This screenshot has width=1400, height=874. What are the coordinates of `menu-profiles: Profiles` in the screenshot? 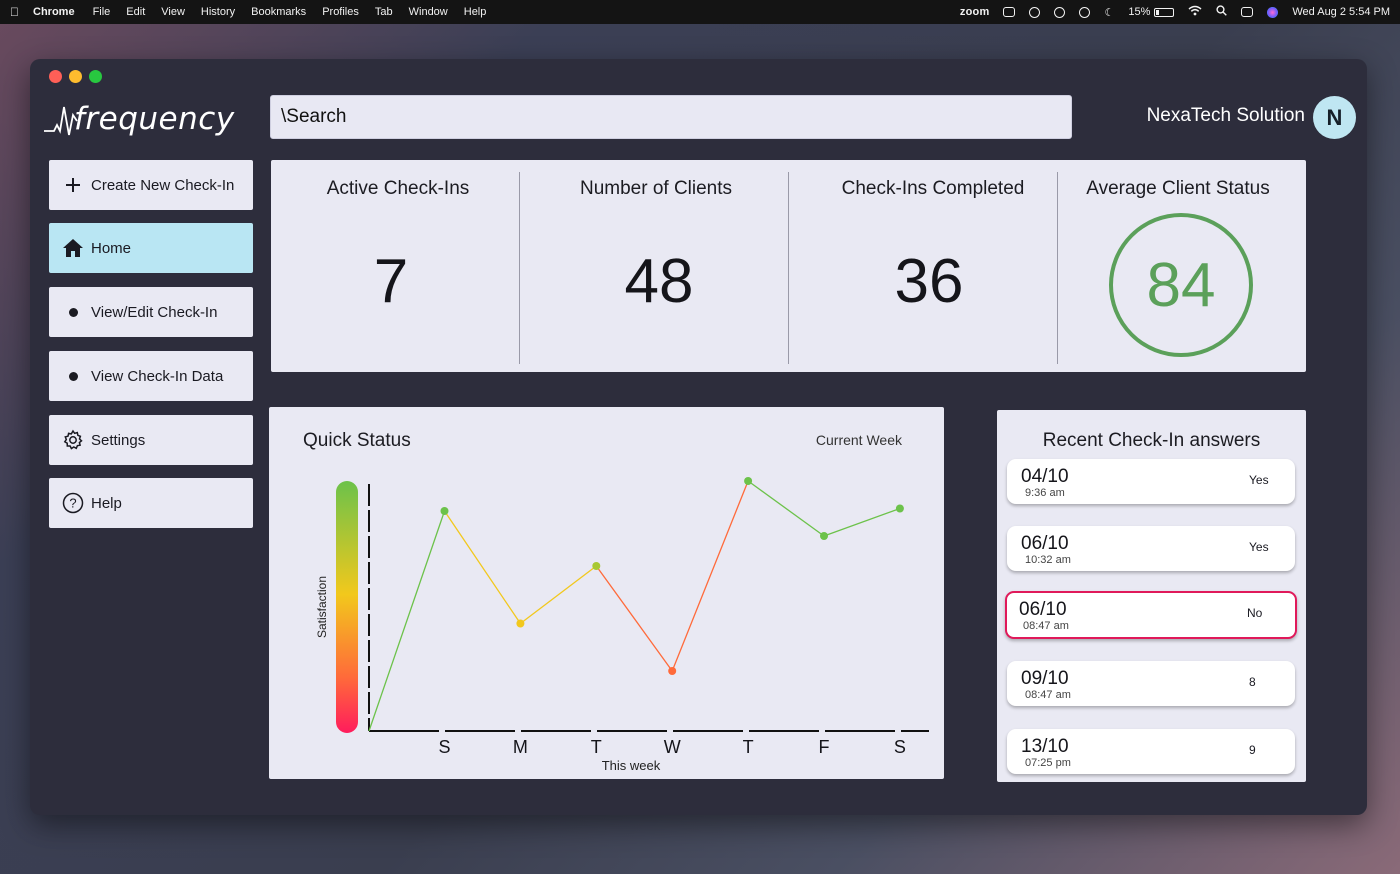 It's located at (340, 12).